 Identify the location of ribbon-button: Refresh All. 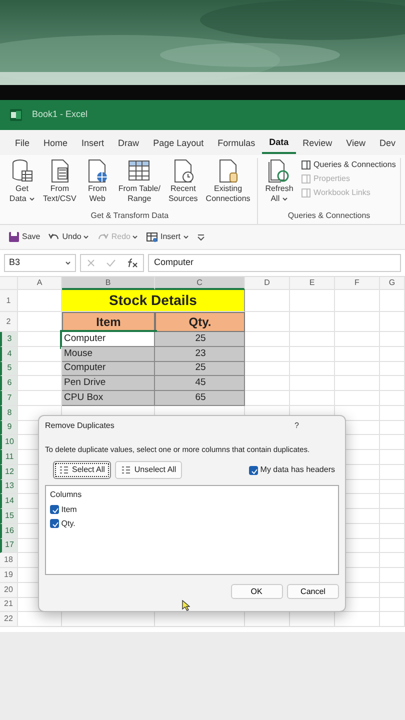
(279, 184).